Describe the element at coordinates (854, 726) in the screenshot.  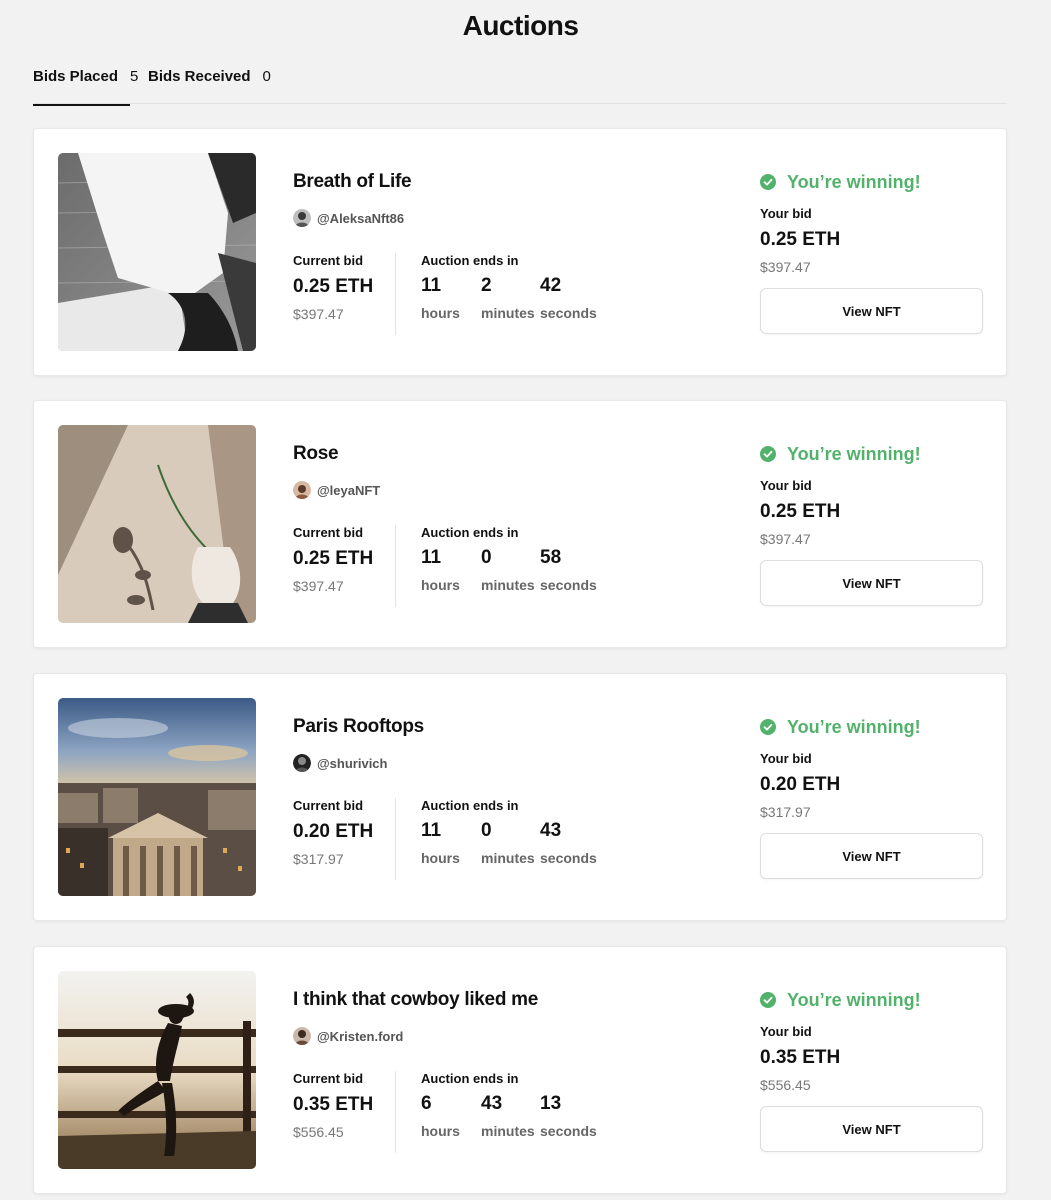
I see `status-text: You’re winning!` at that location.